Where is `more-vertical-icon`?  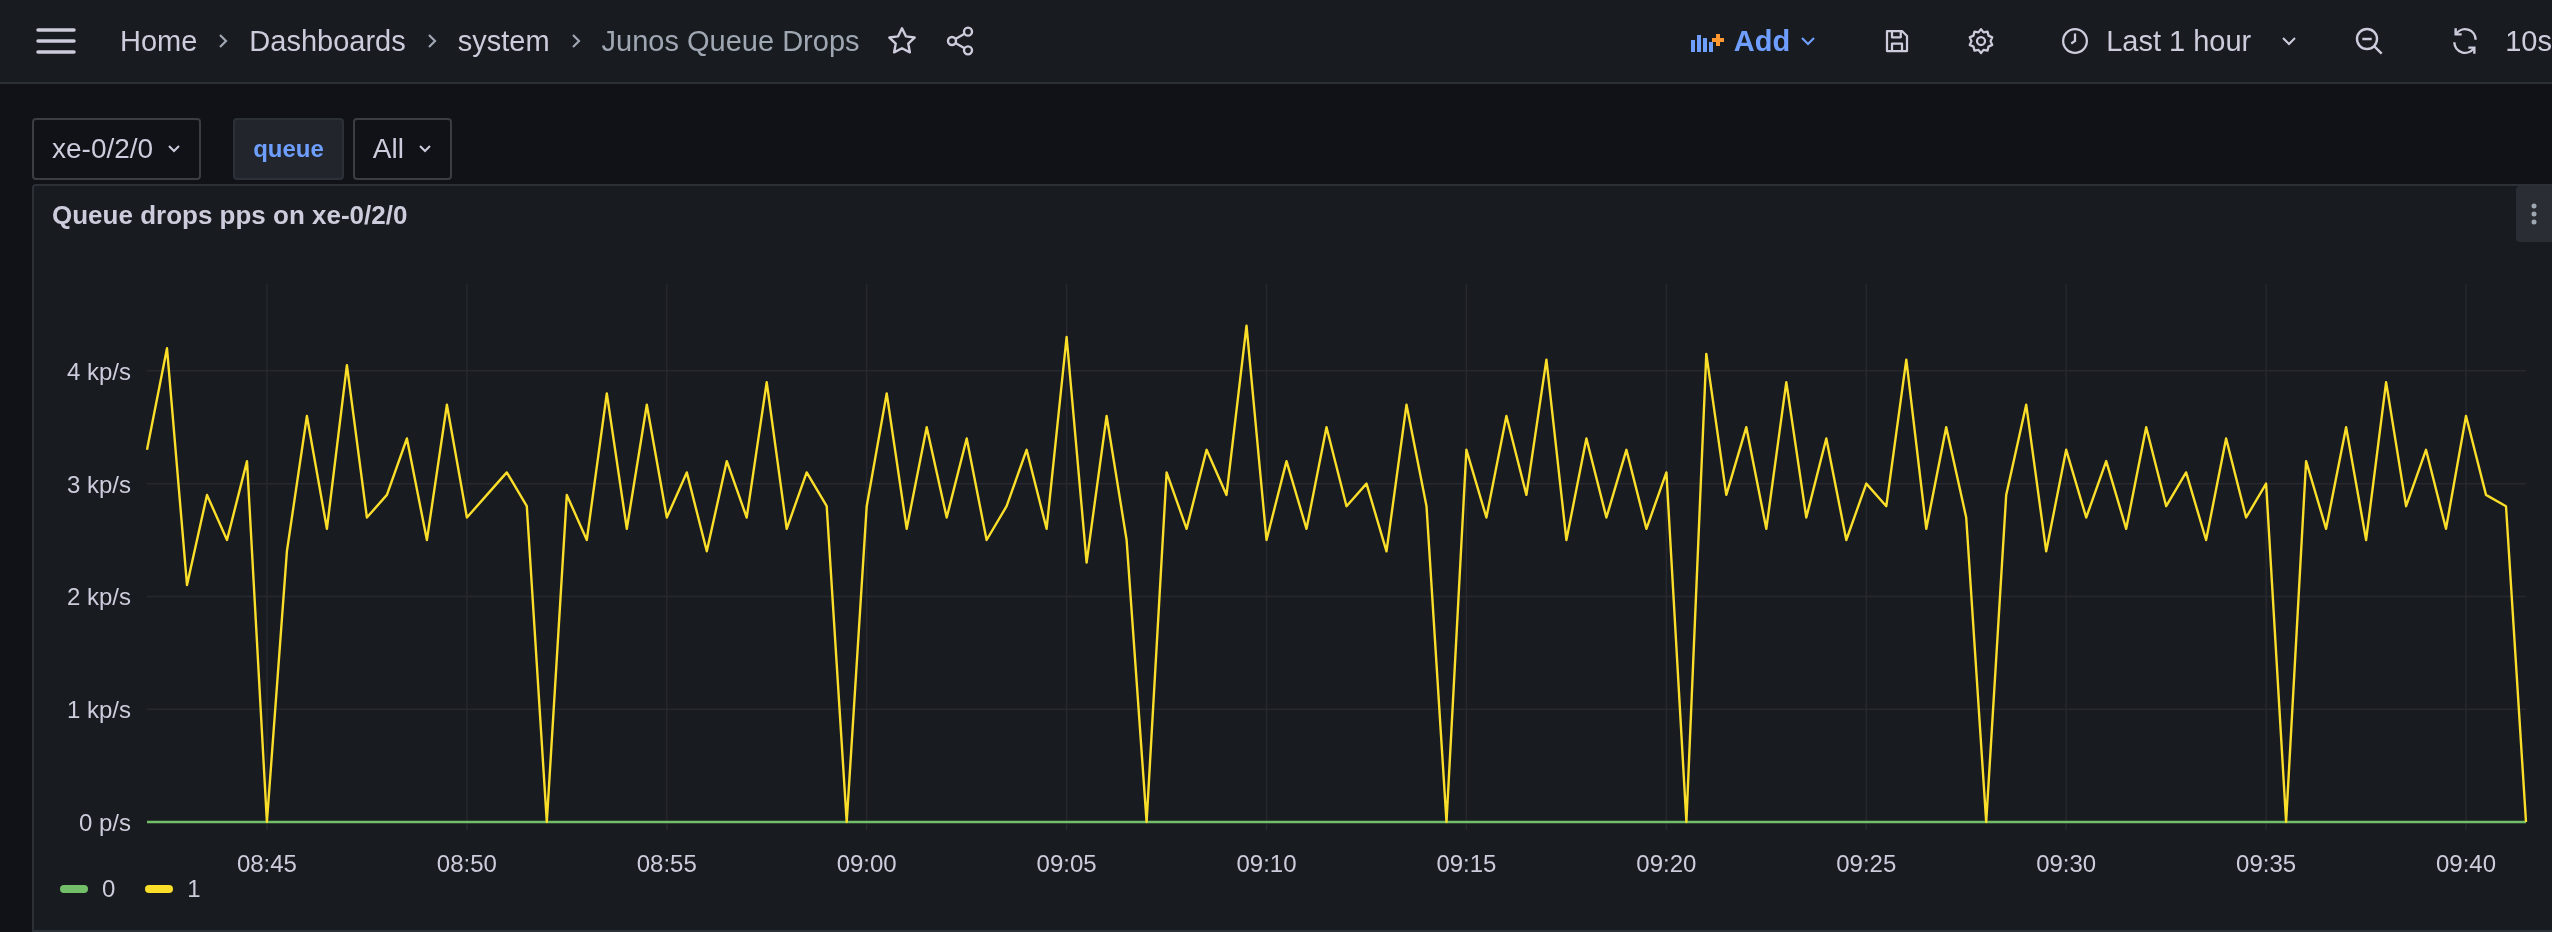 more-vertical-icon is located at coordinates (2534, 214).